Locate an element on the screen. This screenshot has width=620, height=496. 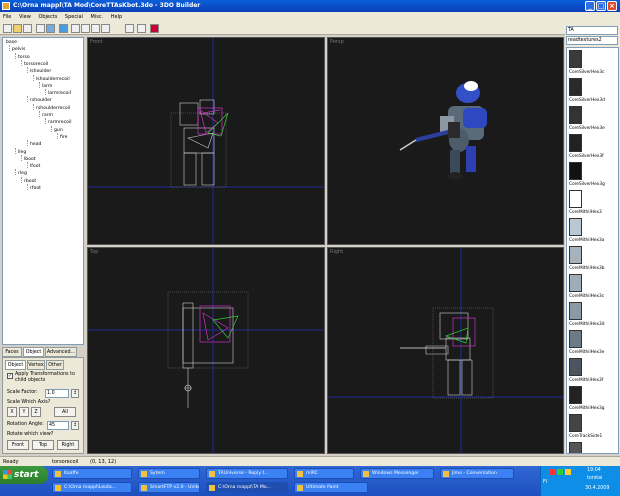
texture-name: CoreMithilHex3b is located at coordinates (587, 268).